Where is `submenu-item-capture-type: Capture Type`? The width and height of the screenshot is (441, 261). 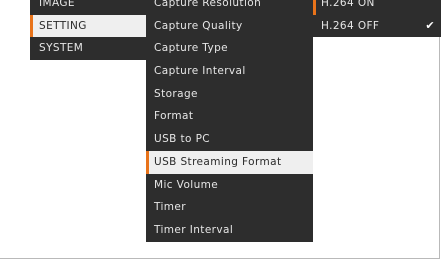 submenu-item-capture-type: Capture Type is located at coordinates (229, 48).